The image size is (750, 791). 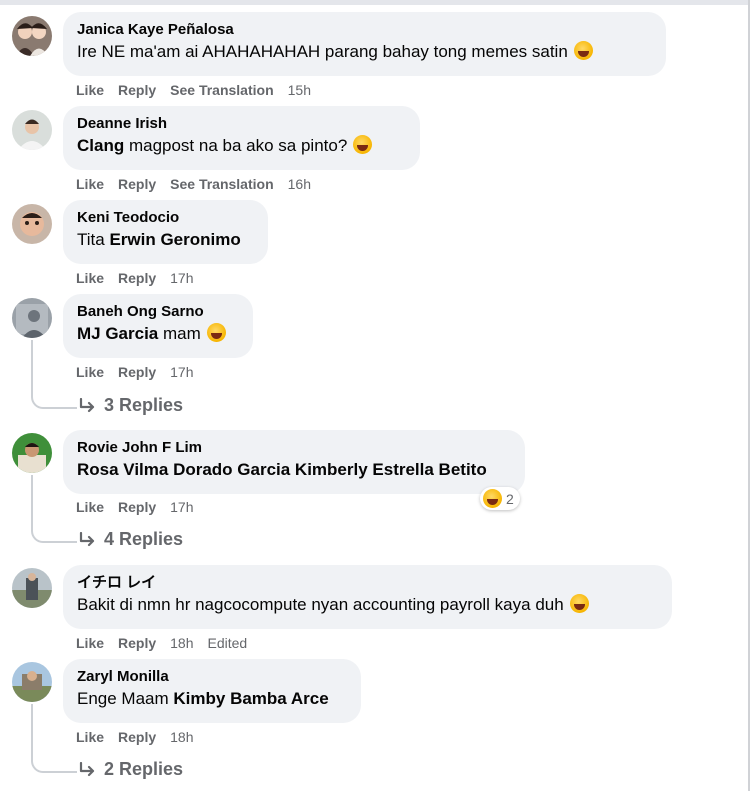 I want to click on comment-actions: Like Reply See Translation 16h, so click(x=200, y=184).